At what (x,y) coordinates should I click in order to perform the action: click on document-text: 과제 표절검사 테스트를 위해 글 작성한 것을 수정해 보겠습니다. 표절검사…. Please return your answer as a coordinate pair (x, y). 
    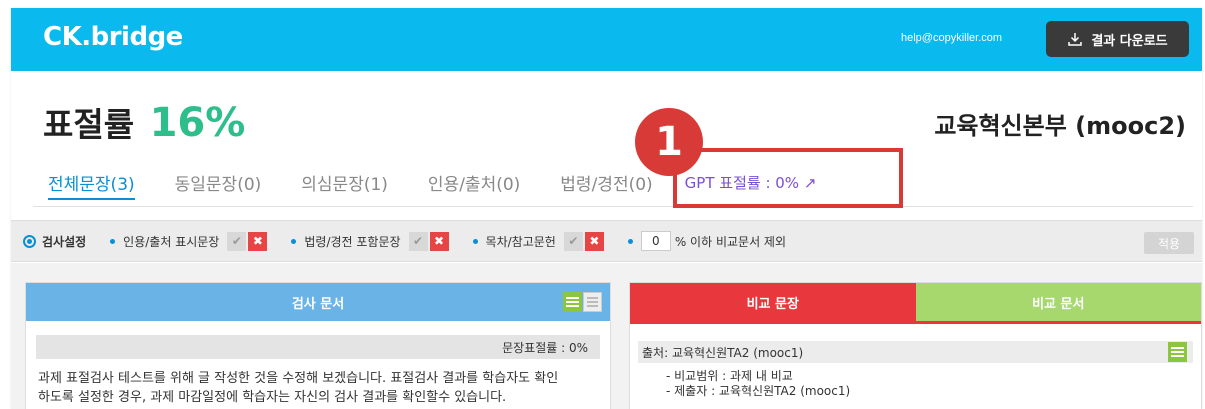
    Looking at the image, I should click on (318, 388).